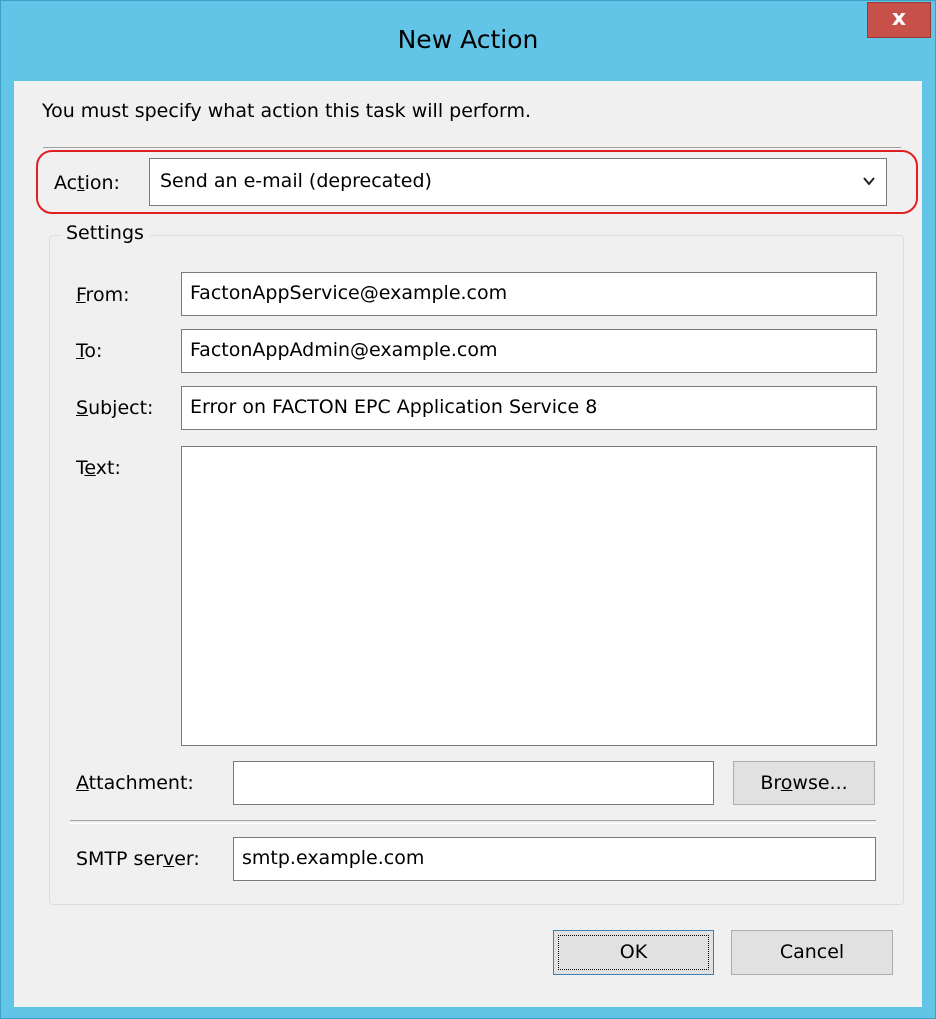 The image size is (936, 1019). Describe the element at coordinates (115, 408) in the screenshot. I see `subject-label: Subject:` at that location.